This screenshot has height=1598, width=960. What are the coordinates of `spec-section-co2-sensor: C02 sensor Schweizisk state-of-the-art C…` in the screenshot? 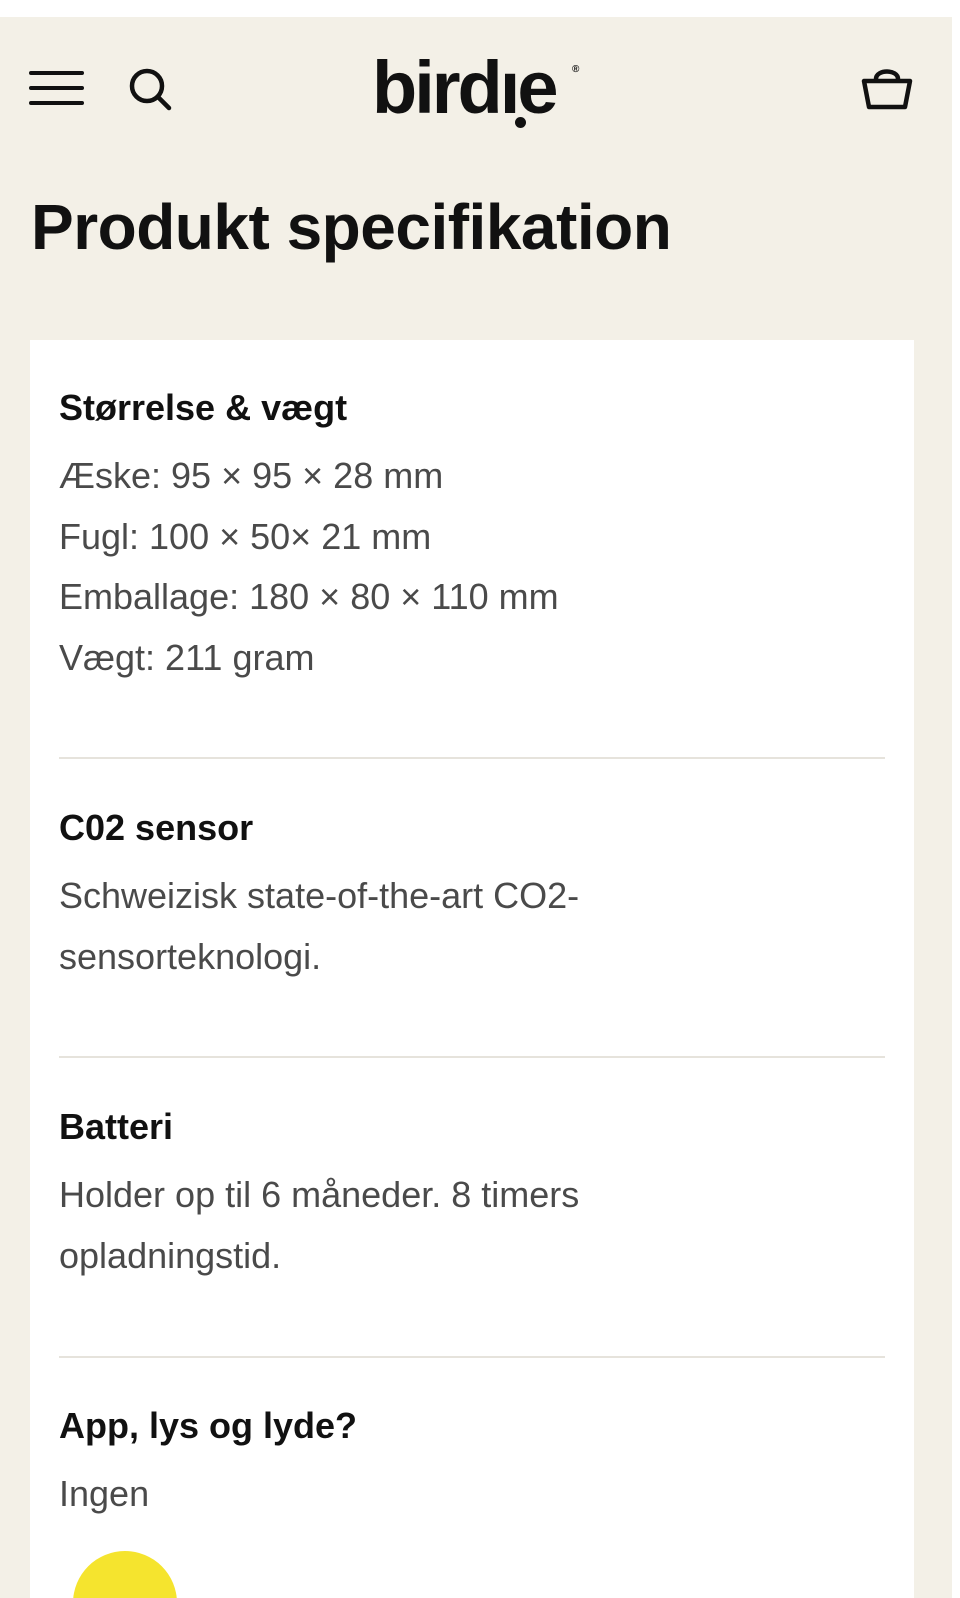 It's located at (472, 895).